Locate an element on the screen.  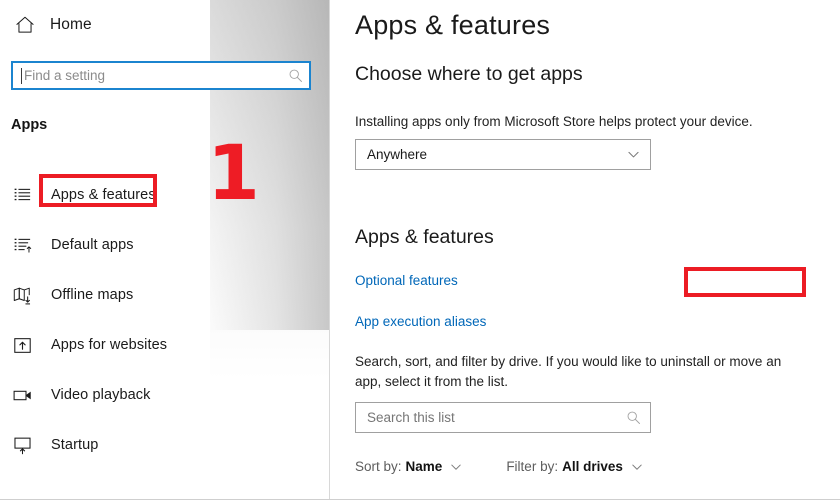
home-icon is located at coordinates (25, 24).